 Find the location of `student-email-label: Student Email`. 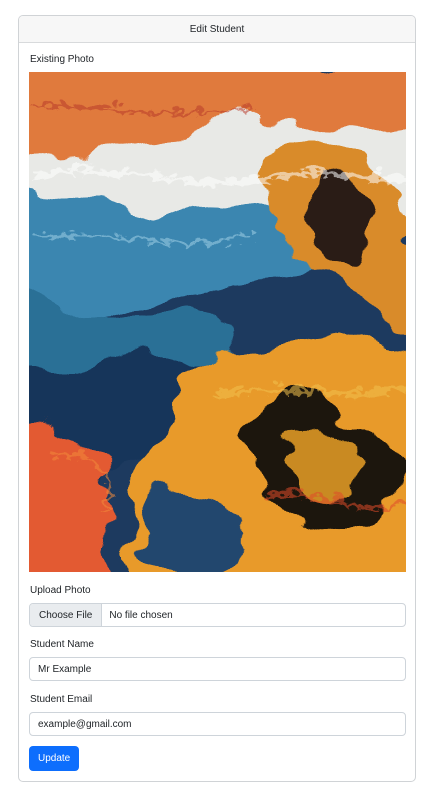

student-email-label: Student Email is located at coordinates (61, 699).